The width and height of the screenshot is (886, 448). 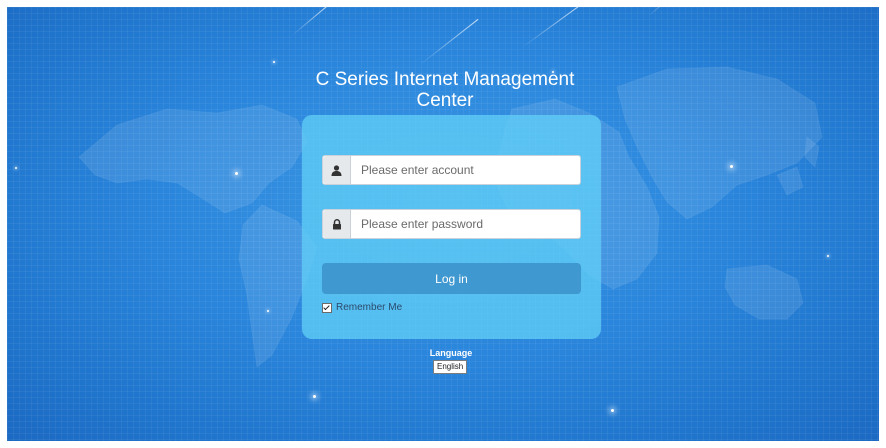 What do you see at coordinates (450, 367) in the screenshot?
I see `language-select: English` at bounding box center [450, 367].